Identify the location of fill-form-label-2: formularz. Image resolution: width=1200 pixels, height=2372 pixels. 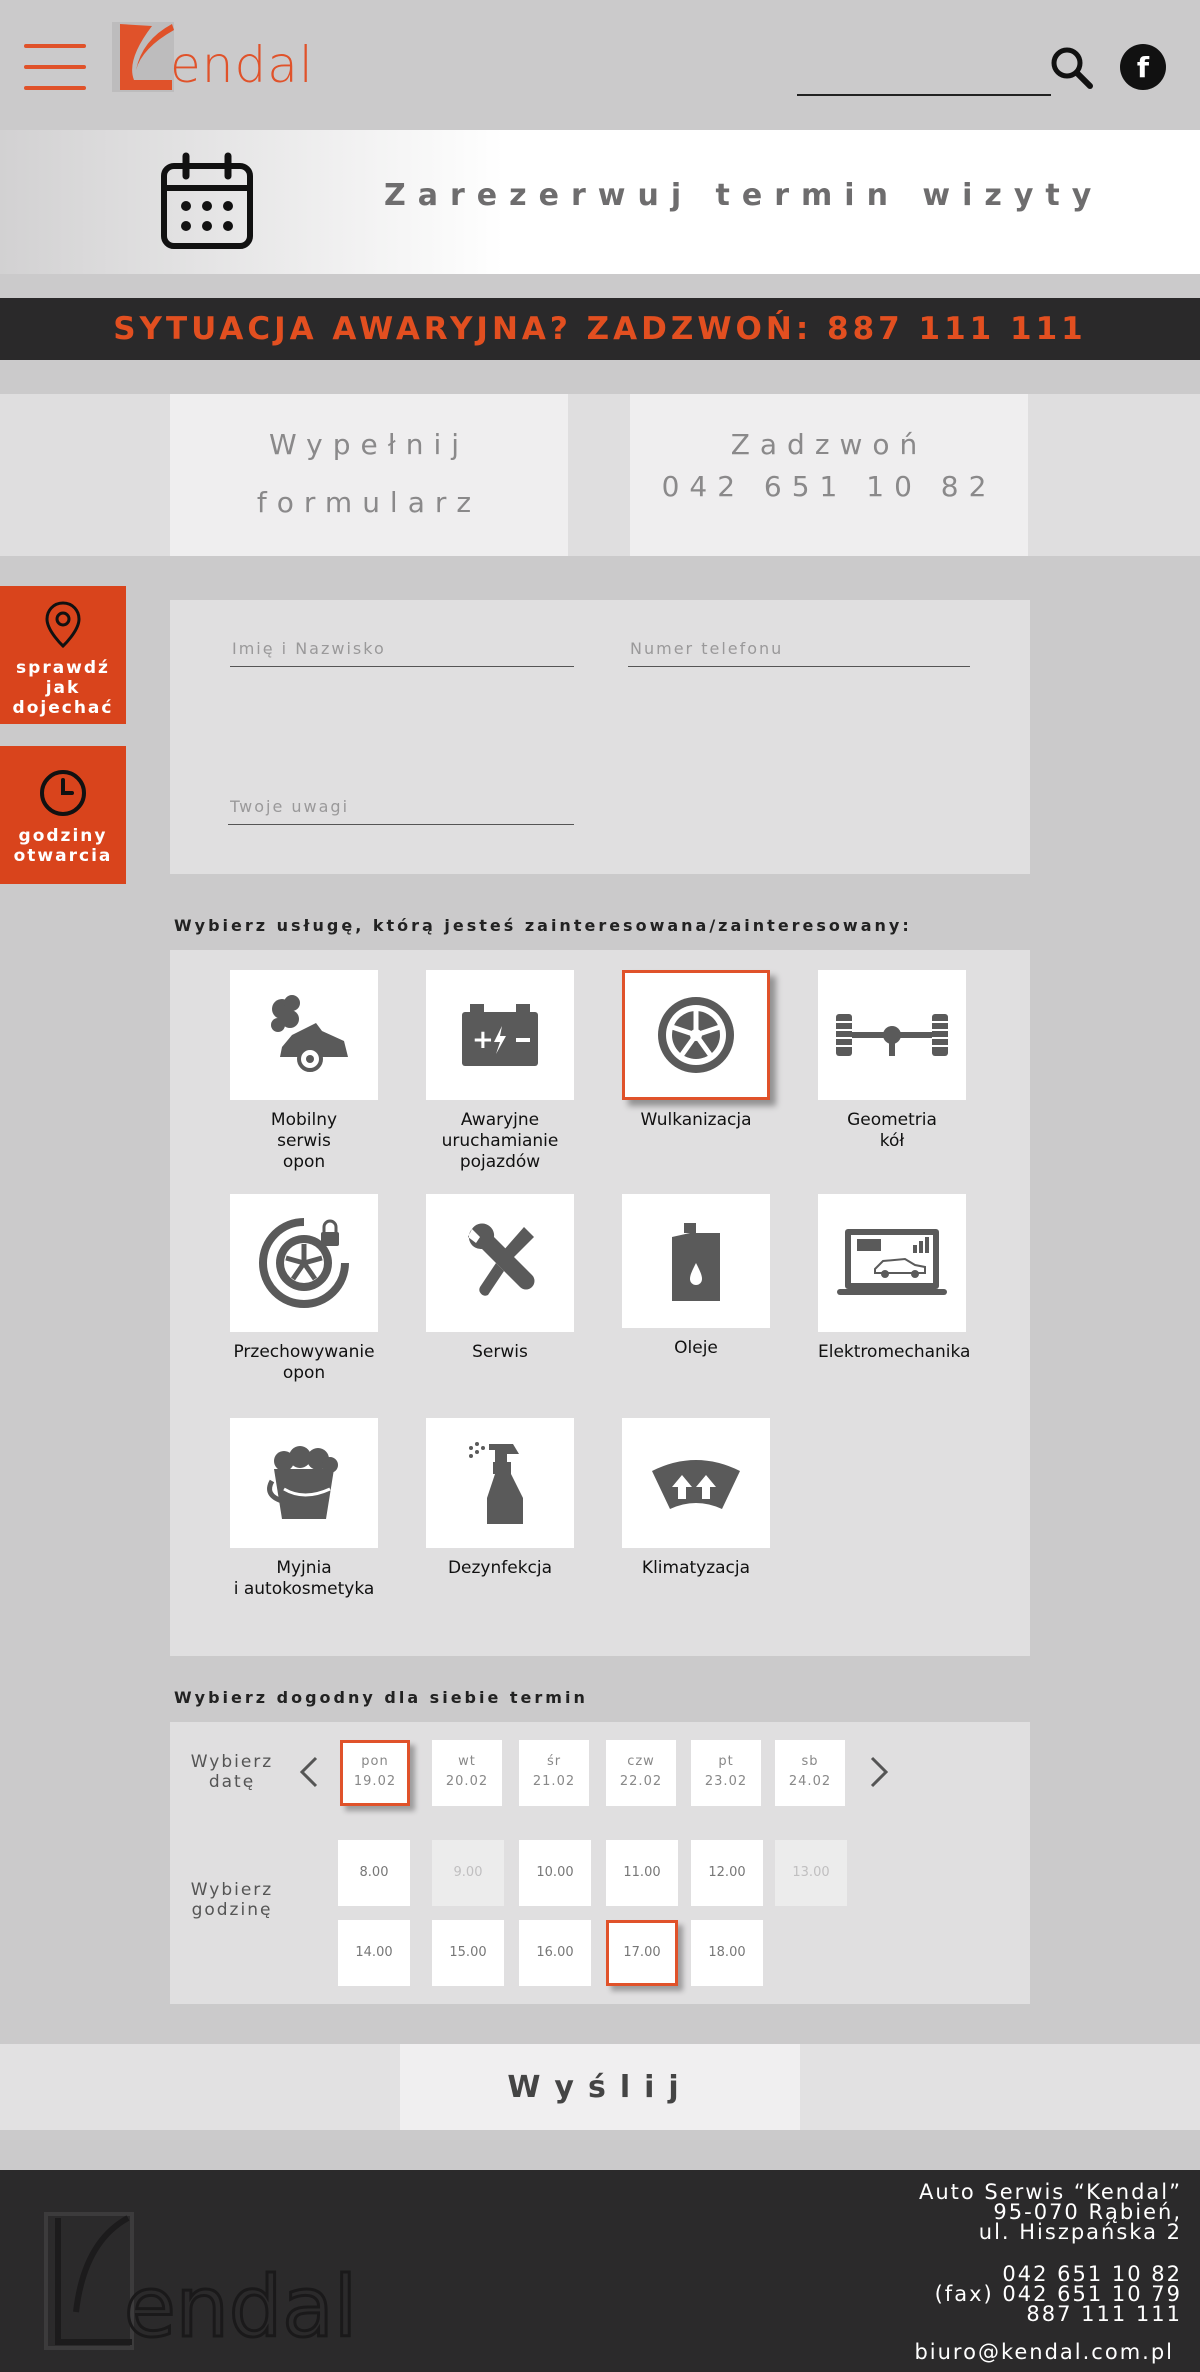
(369, 502).